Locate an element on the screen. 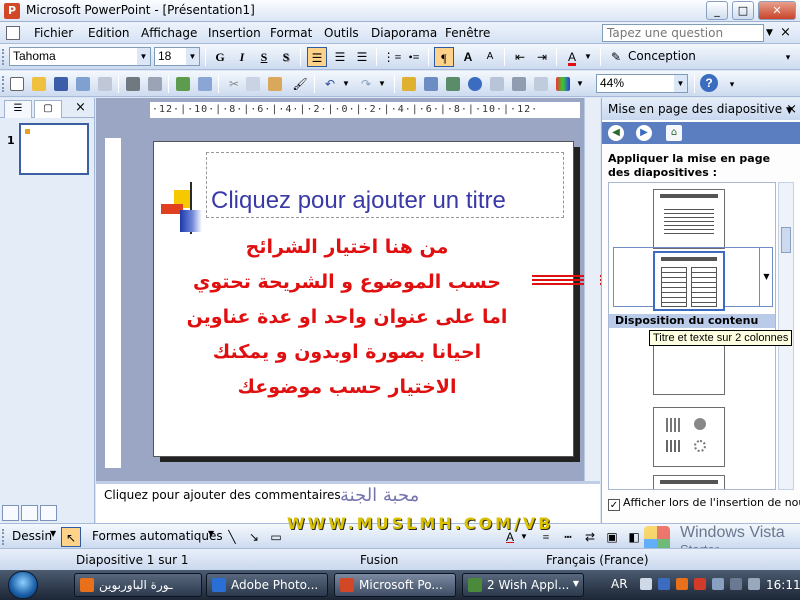 This screenshot has height=600, width=800. menu-affichage: Affichage is located at coordinates (169, 33).